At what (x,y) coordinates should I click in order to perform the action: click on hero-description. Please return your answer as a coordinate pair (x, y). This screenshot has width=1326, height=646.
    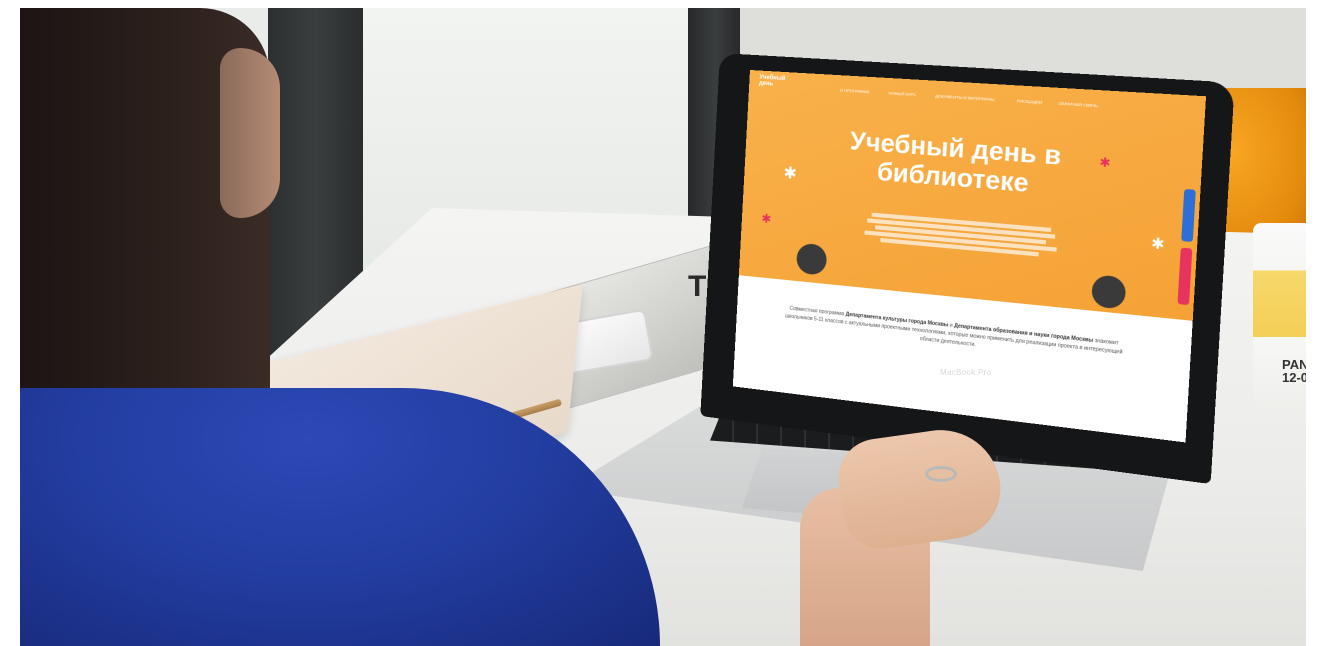
    Looking at the image, I should click on (961, 235).